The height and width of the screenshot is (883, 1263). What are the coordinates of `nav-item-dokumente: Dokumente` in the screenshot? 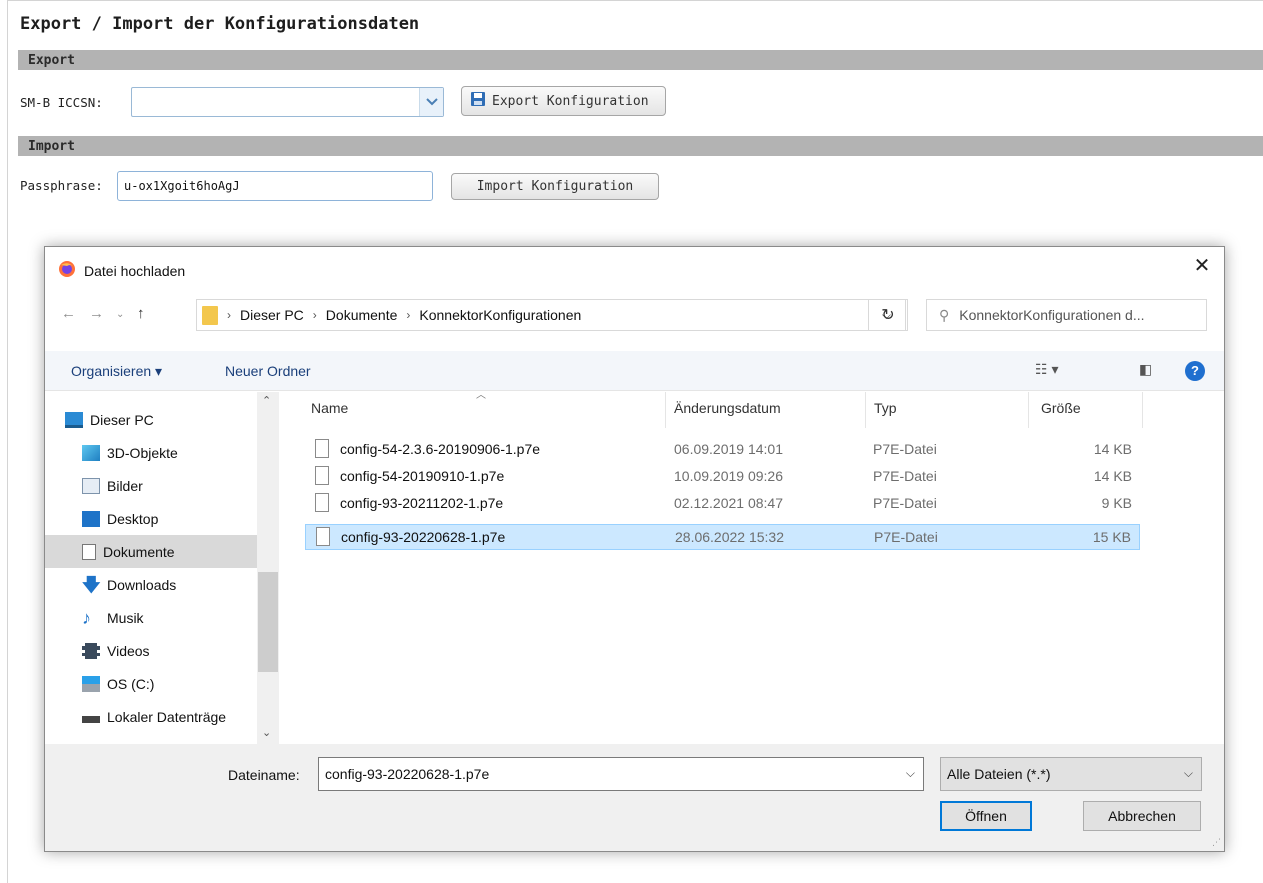 It's located at (151, 551).